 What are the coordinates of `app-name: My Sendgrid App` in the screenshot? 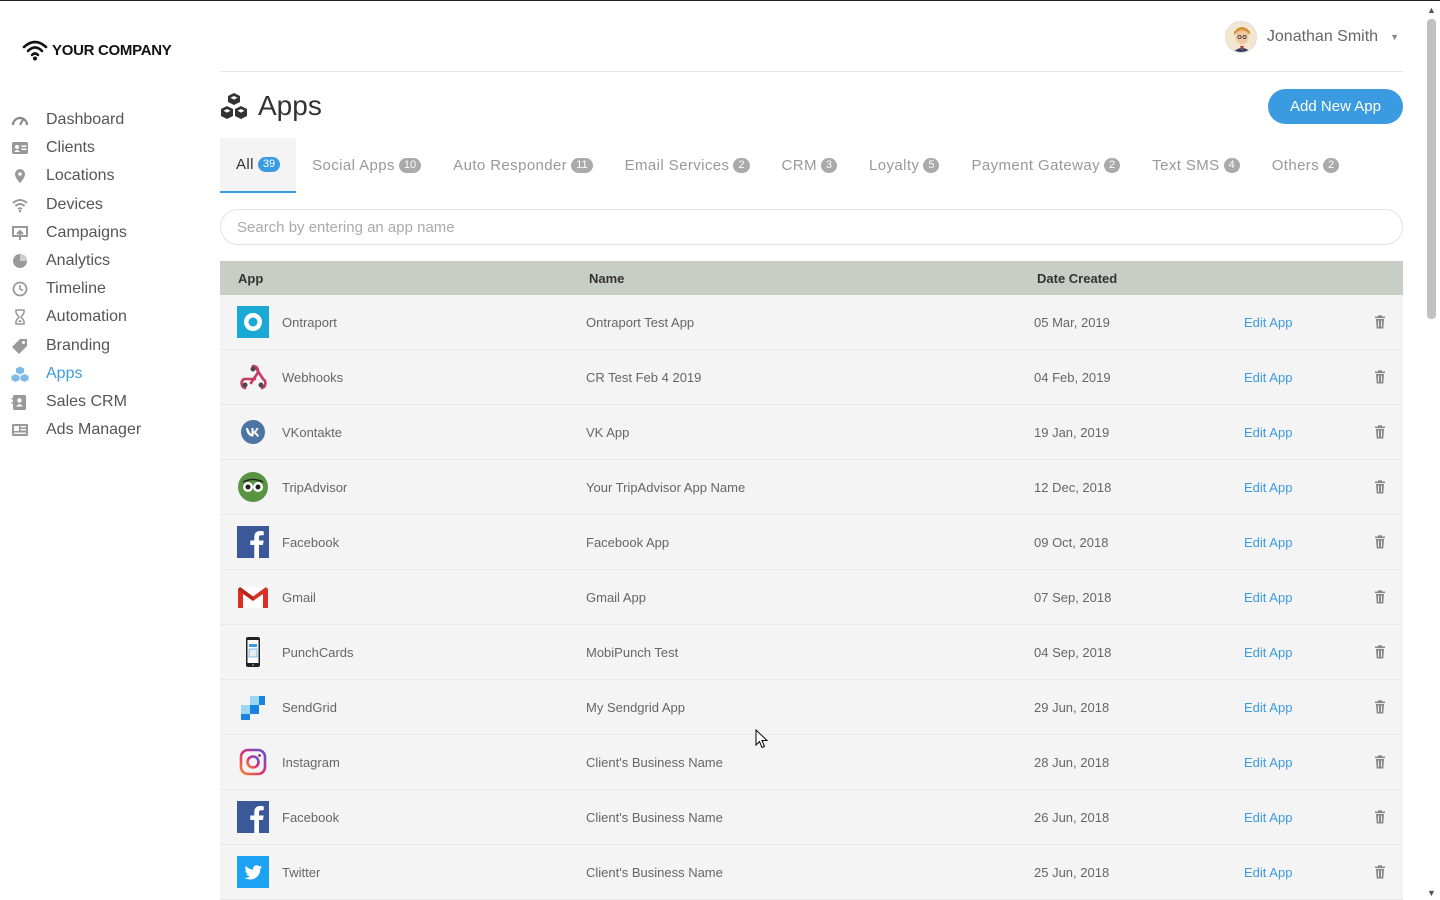 It's located at (636, 707).